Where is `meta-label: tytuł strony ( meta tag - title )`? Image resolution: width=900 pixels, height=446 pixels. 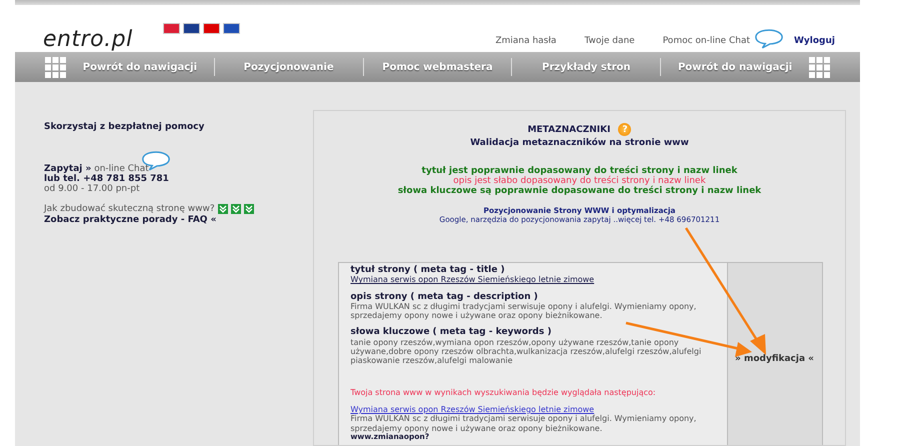
meta-label: tytuł strony ( meta tag - title ) is located at coordinates (428, 271).